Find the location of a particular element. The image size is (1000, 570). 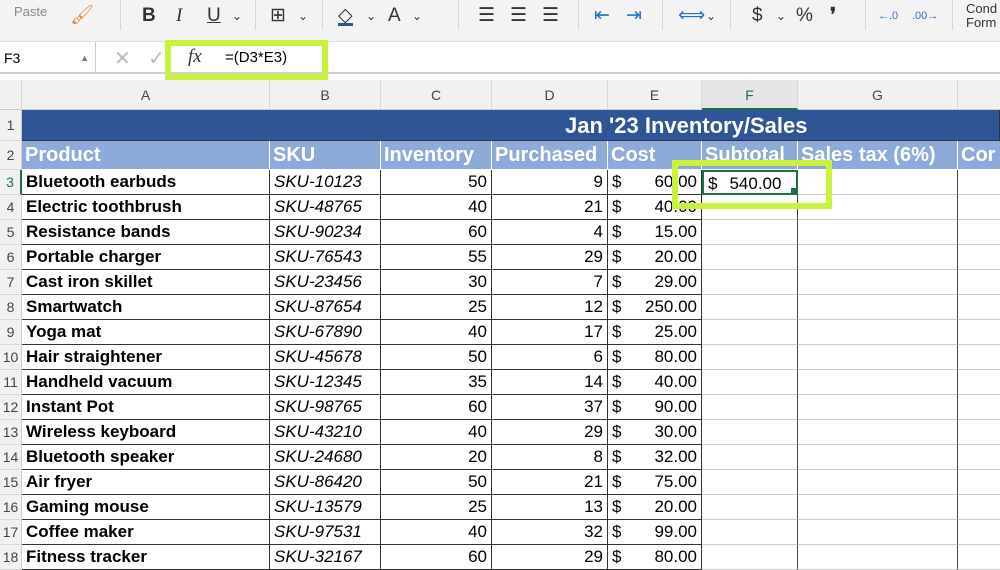

cell-sku: SKU-32167 is located at coordinates (325, 557).